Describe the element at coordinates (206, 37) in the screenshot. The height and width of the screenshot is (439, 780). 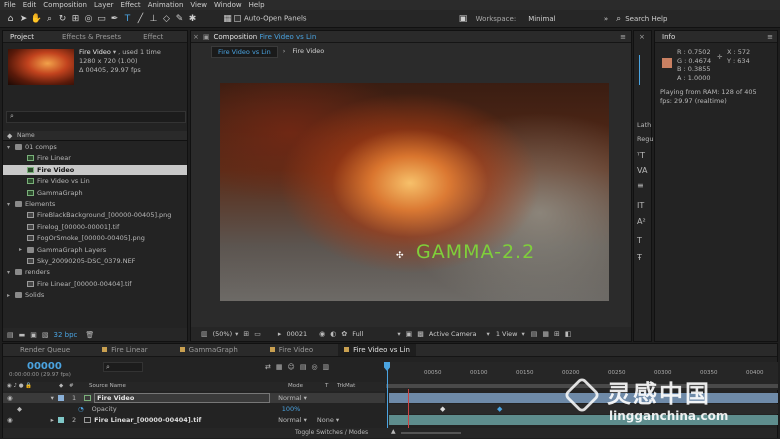
I see `lock-icon: ▣` at that location.